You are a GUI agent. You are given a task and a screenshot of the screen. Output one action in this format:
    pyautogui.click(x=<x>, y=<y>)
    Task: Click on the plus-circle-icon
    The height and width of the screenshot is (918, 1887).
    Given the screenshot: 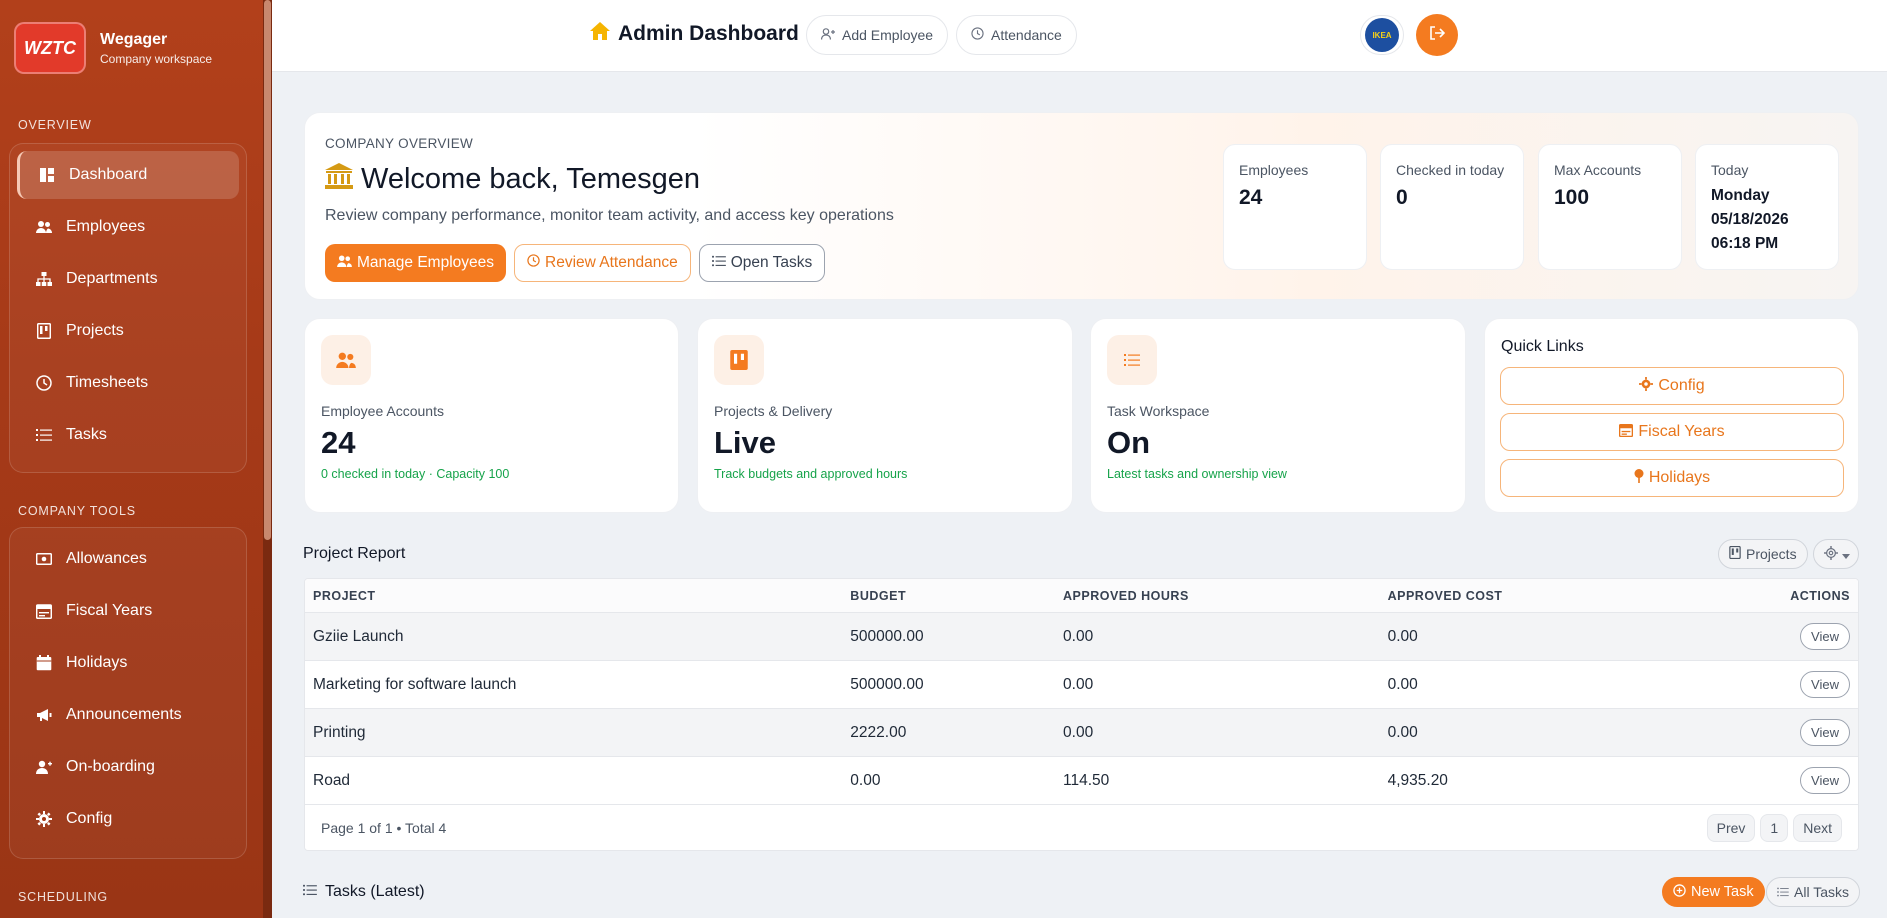 What is the action you would take?
    pyautogui.click(x=1679, y=892)
    